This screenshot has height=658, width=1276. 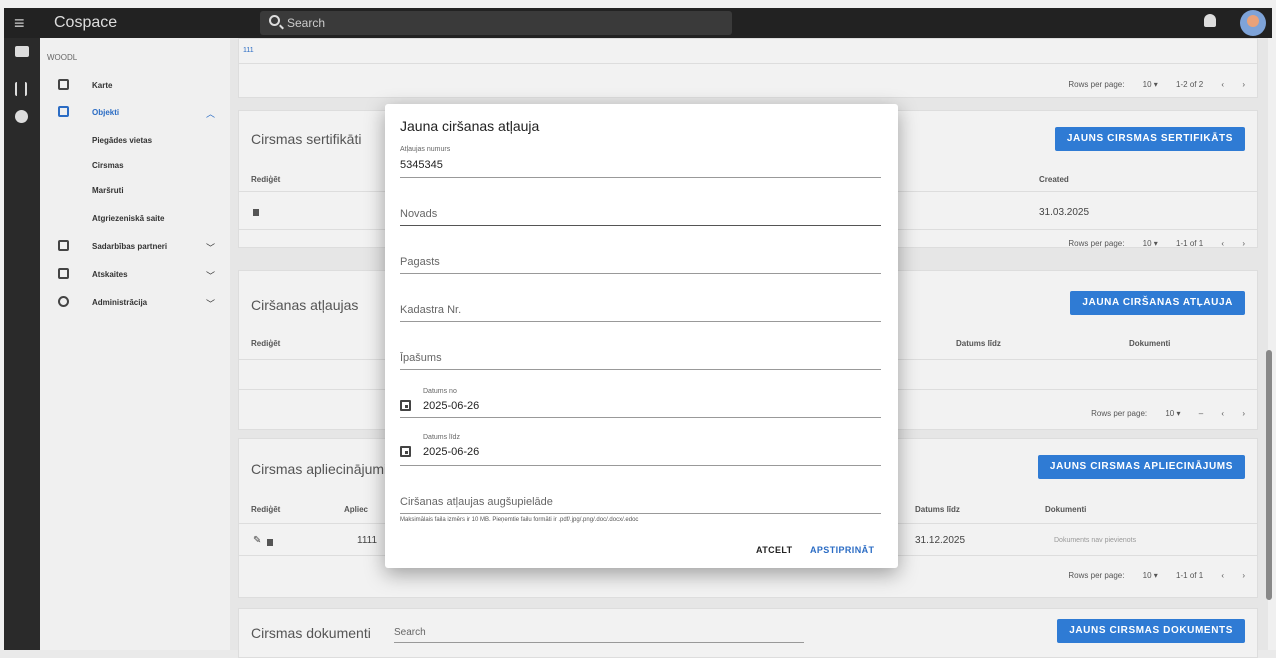 What do you see at coordinates (640, 354) in the screenshot?
I see `property-field: Īpašums` at bounding box center [640, 354].